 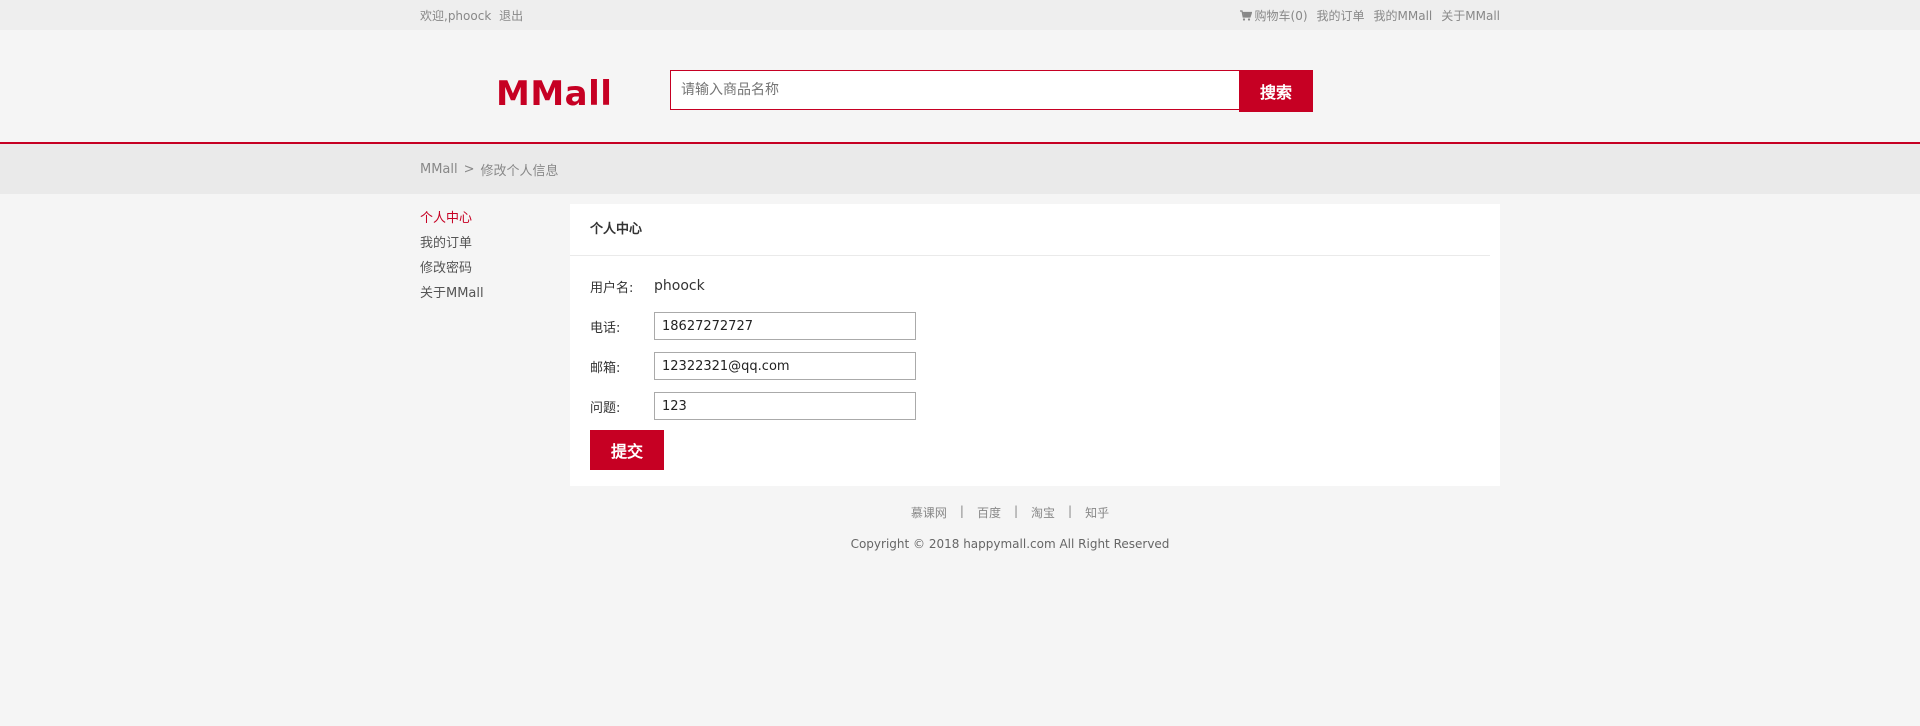 I want to click on username-value: phoock, so click(x=679, y=286).